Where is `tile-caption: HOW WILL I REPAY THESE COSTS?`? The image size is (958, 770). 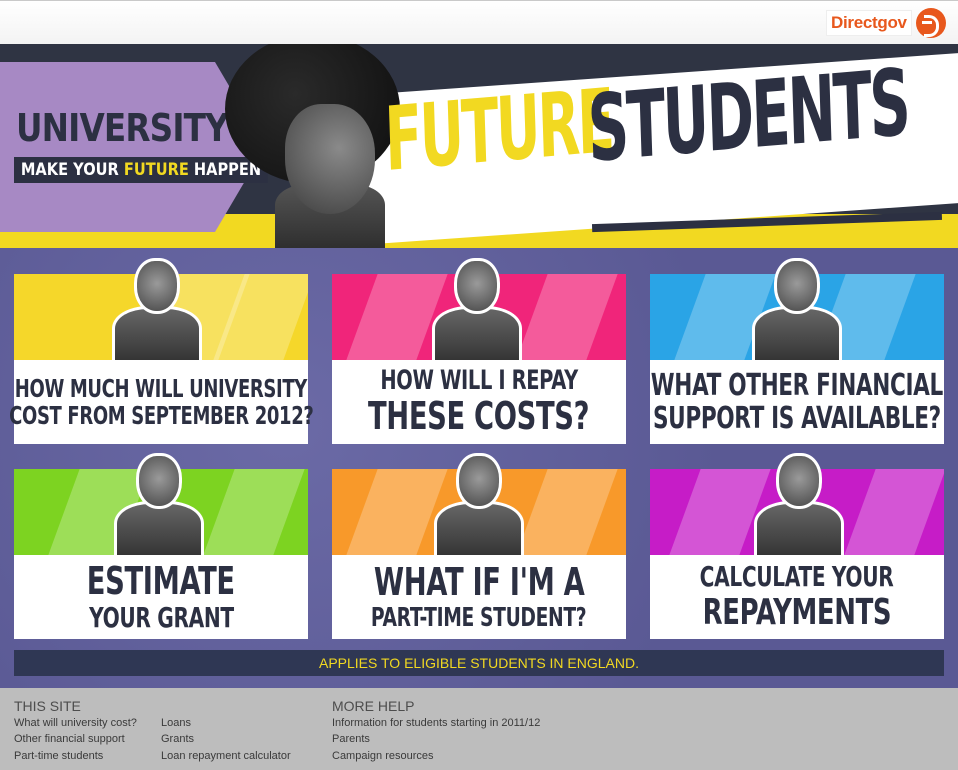
tile-caption: HOW WILL I REPAY THESE COSTS? is located at coordinates (479, 402).